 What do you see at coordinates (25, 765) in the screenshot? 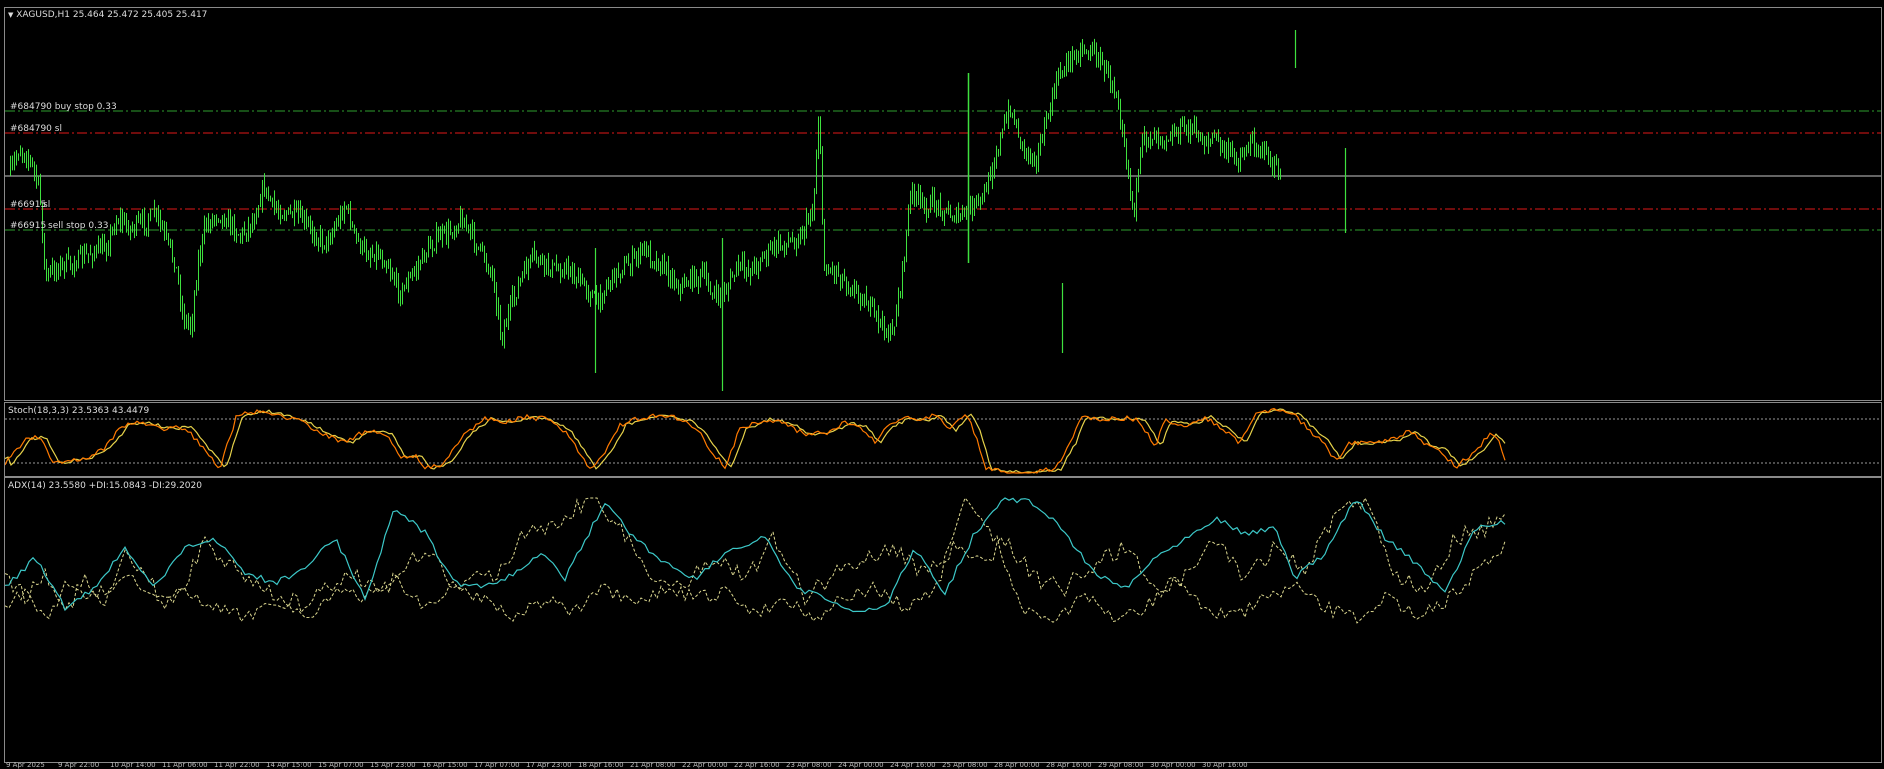
I see `time-axis-label: 9 Apr 2025` at bounding box center [25, 765].